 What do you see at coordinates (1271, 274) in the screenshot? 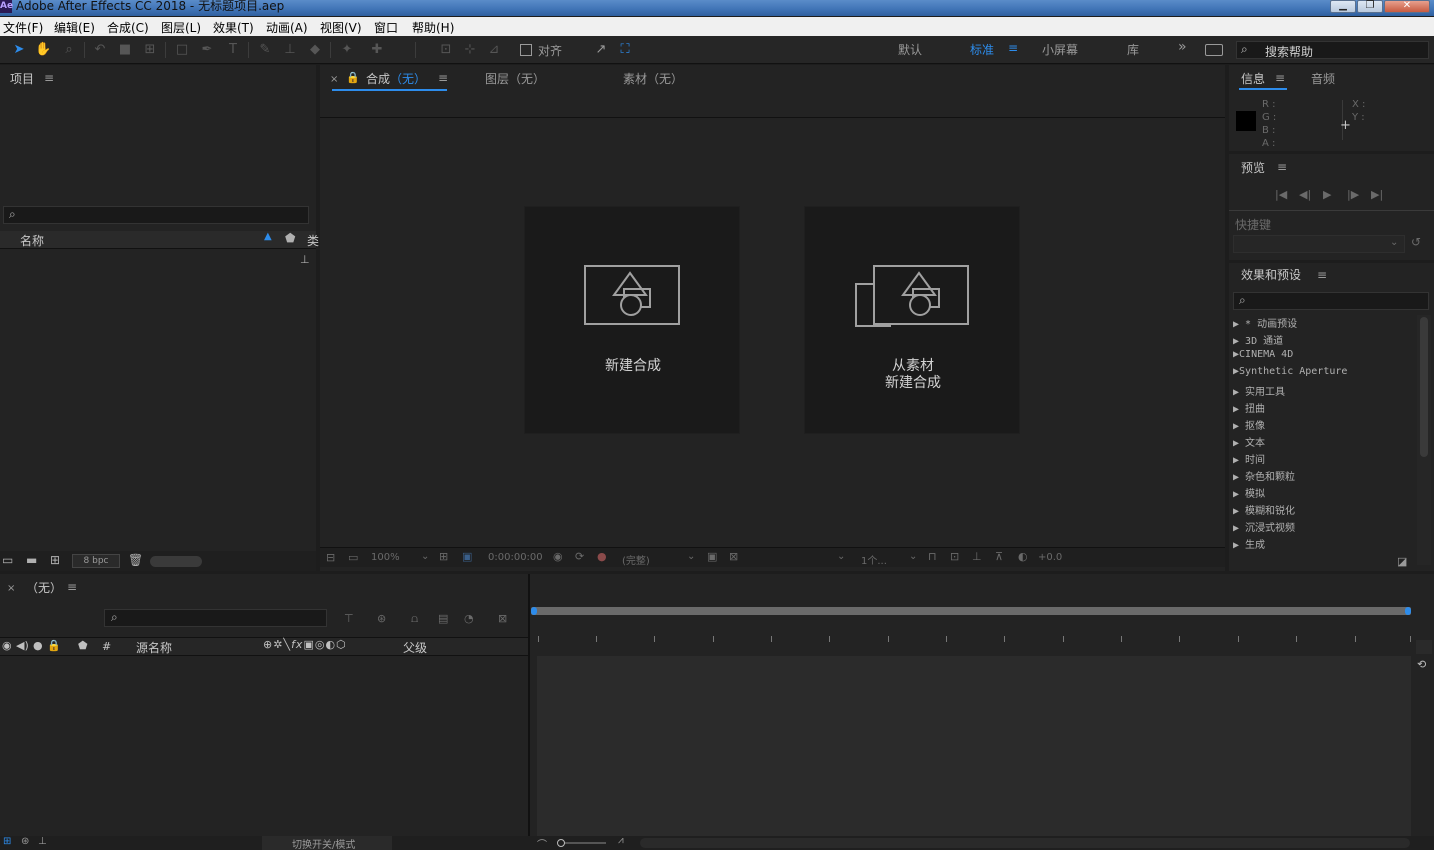
I see `effects-panel-title: 效果和预设` at bounding box center [1271, 274].